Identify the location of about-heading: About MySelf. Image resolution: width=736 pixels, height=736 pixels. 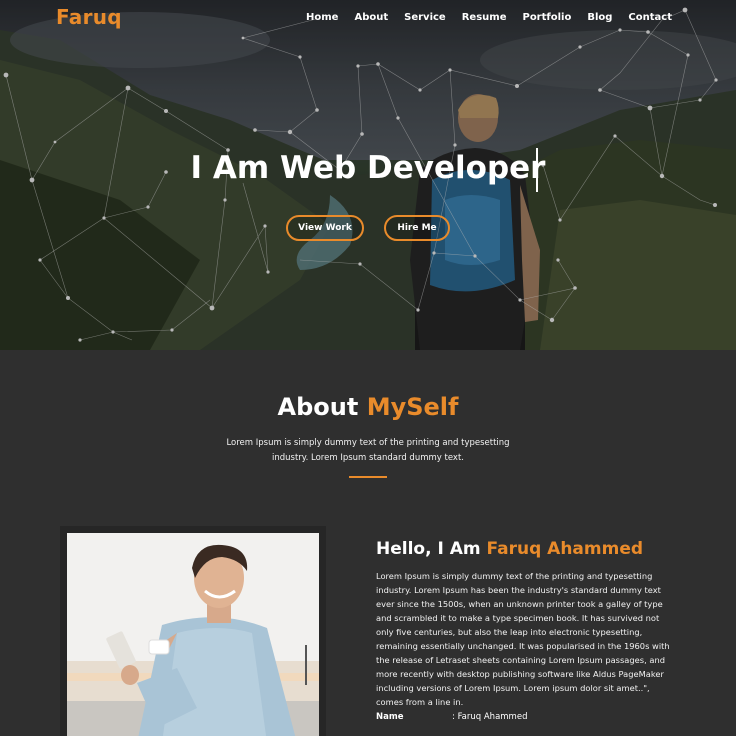
(368, 407).